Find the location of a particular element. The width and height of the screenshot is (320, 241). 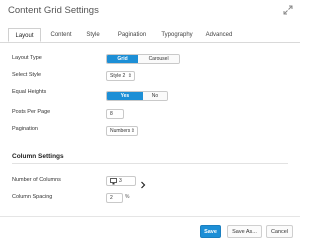

tab-typography: Typography is located at coordinates (177, 35).